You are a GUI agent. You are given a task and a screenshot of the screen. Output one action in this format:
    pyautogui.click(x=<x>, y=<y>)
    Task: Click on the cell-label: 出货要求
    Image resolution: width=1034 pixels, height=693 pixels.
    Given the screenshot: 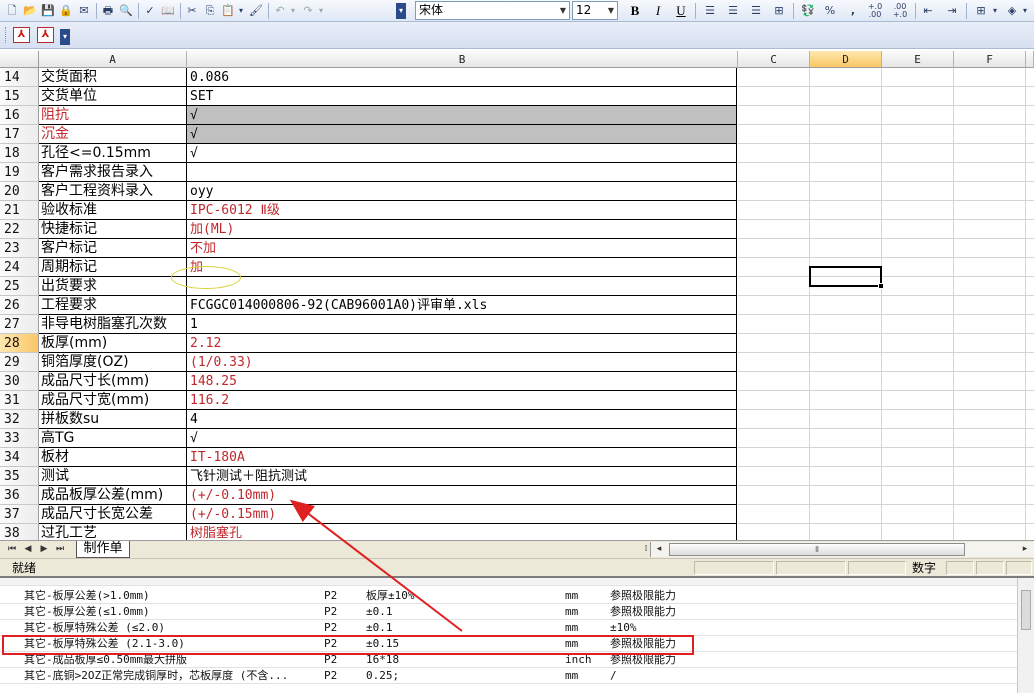 What is the action you would take?
    pyautogui.click(x=113, y=286)
    